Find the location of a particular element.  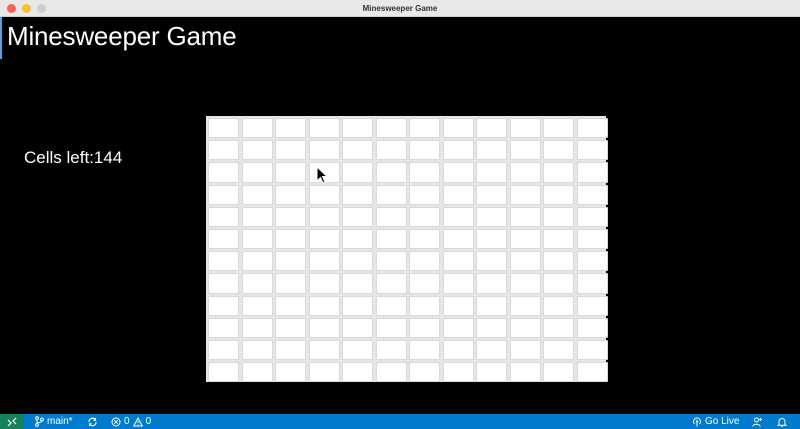

notifications-button is located at coordinates (782, 421).